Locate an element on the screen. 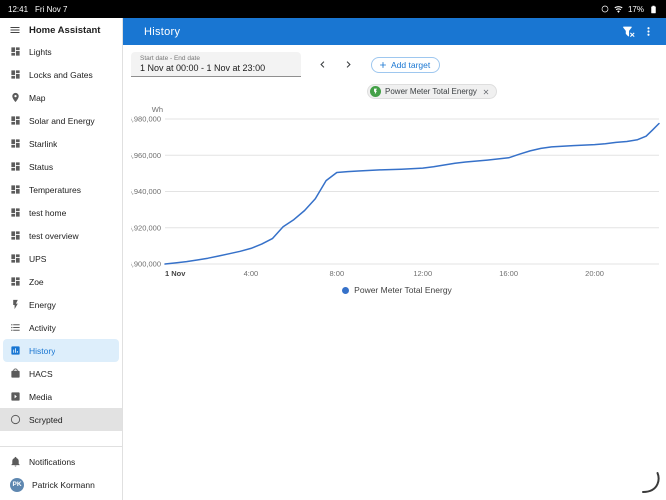  sidebar-item-scrypted: Scrypted is located at coordinates (61, 419).